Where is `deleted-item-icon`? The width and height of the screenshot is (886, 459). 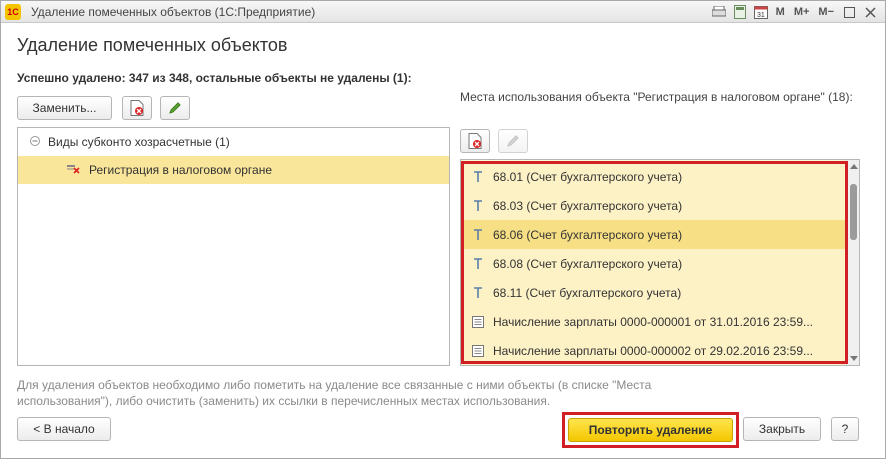 deleted-item-icon is located at coordinates (74, 170).